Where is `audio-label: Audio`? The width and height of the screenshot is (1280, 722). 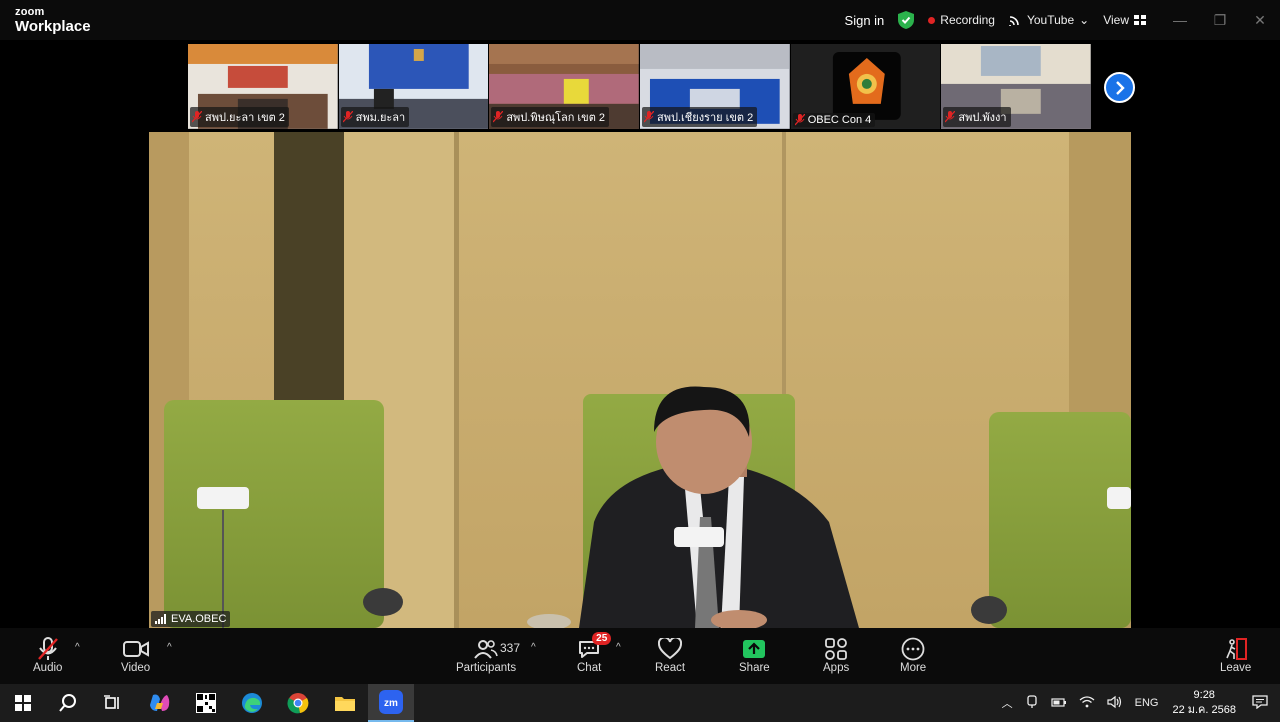
audio-label: Audio is located at coordinates (48, 668).